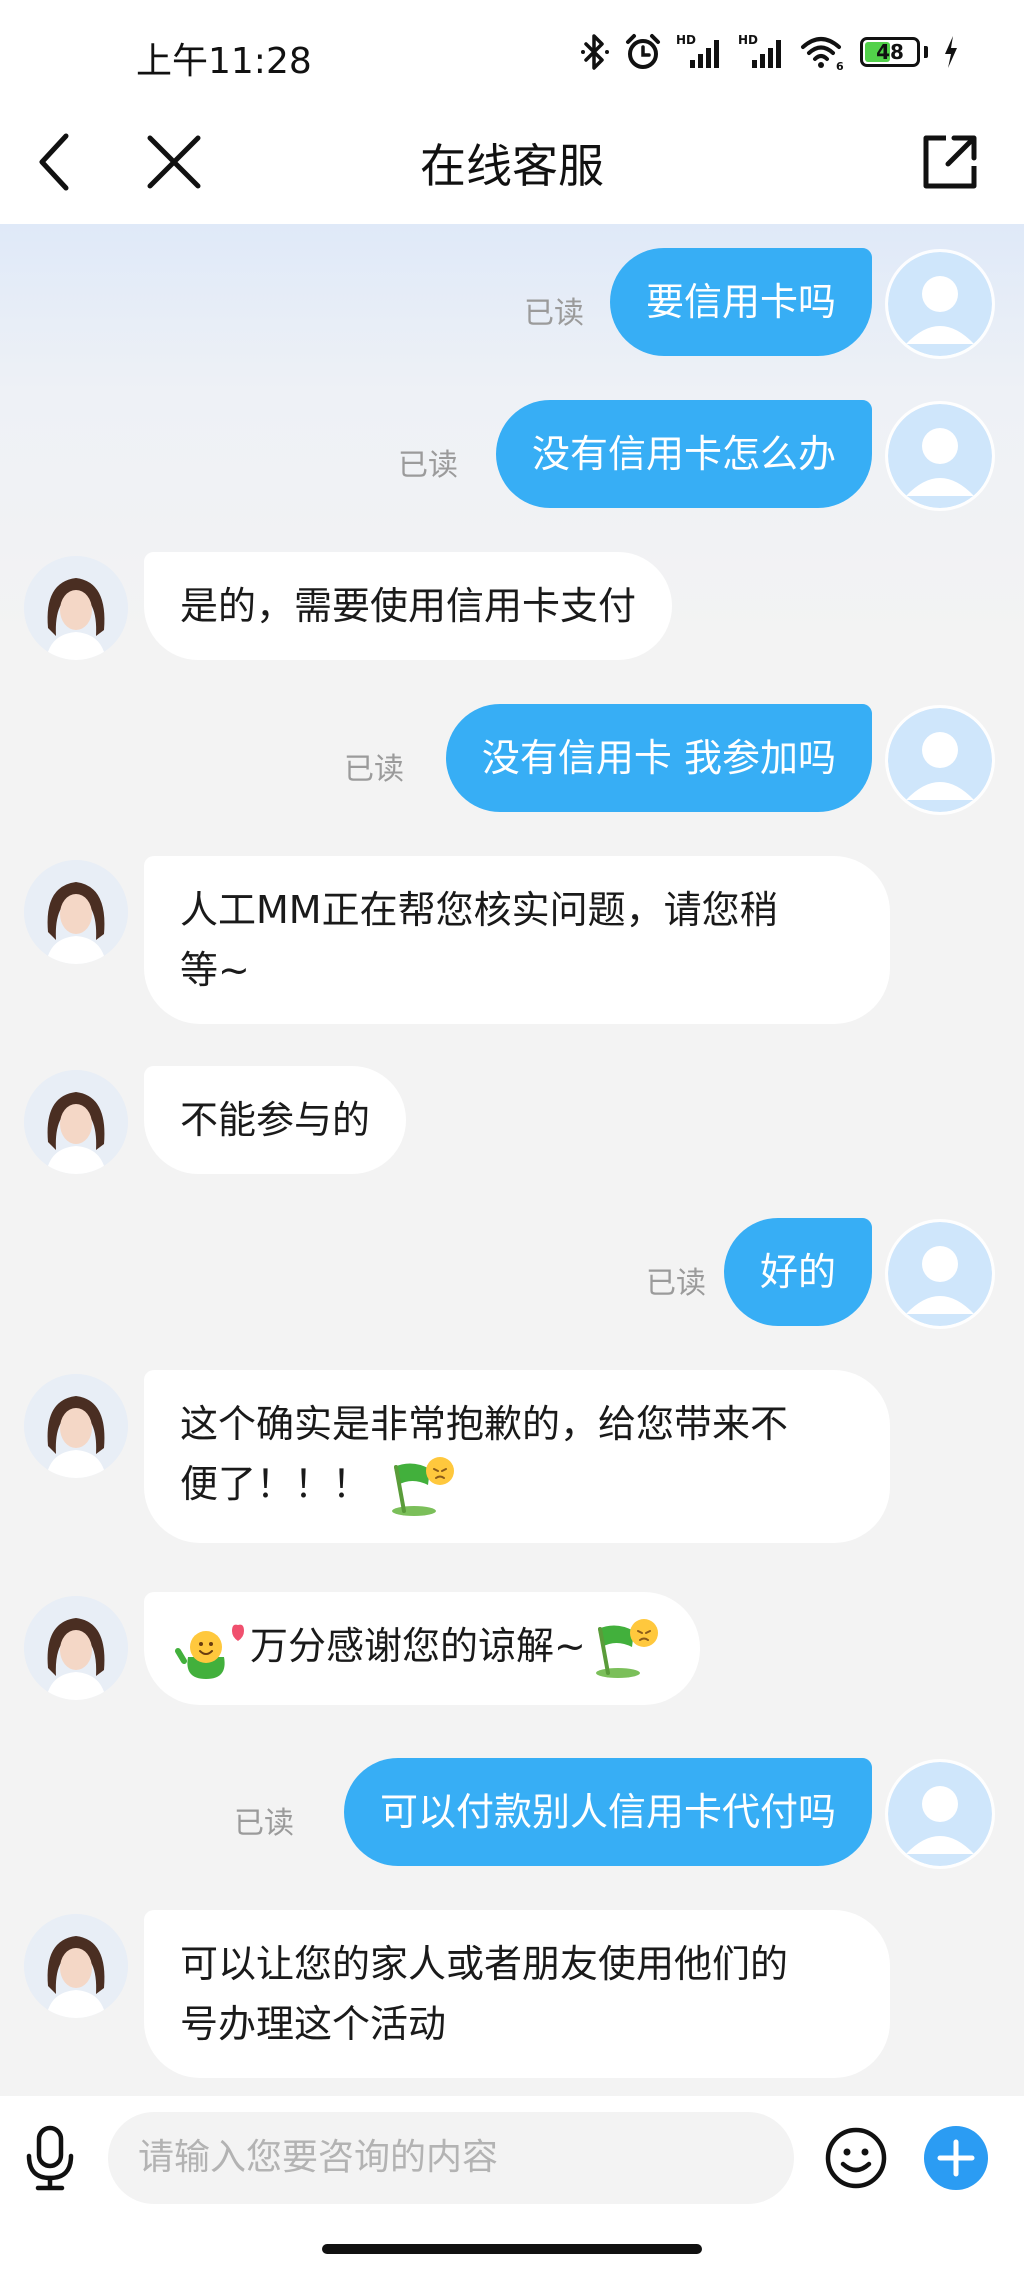 This screenshot has height=2276, width=1024. I want to click on message-bubble: 要信用卡吗, so click(740, 302).